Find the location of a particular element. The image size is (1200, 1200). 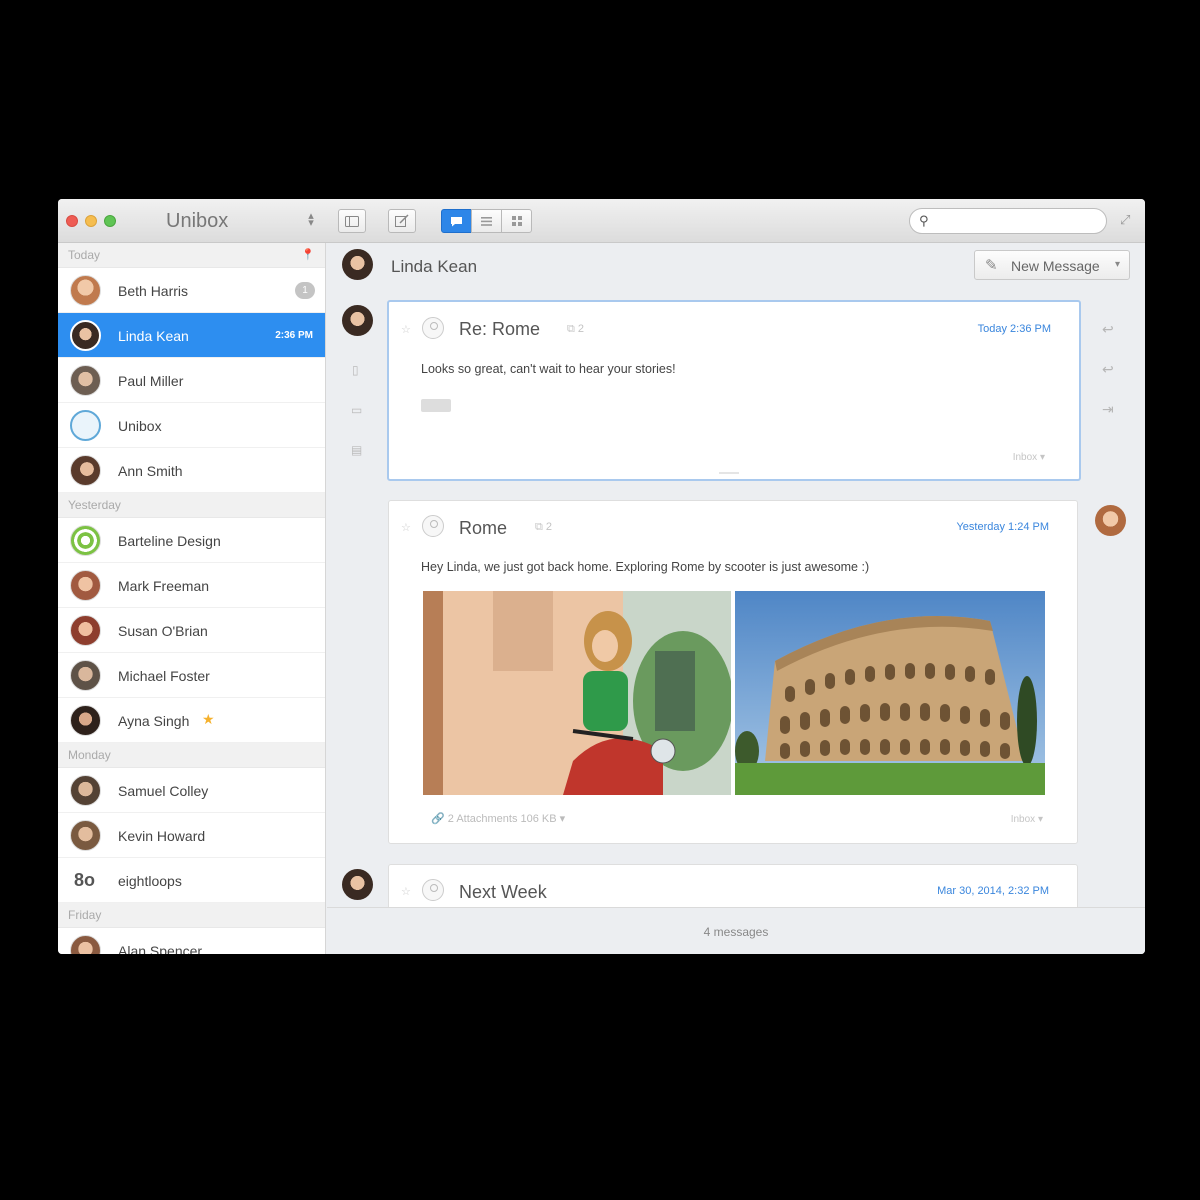

section-header-friday: Friday is located at coordinates (191, 915).